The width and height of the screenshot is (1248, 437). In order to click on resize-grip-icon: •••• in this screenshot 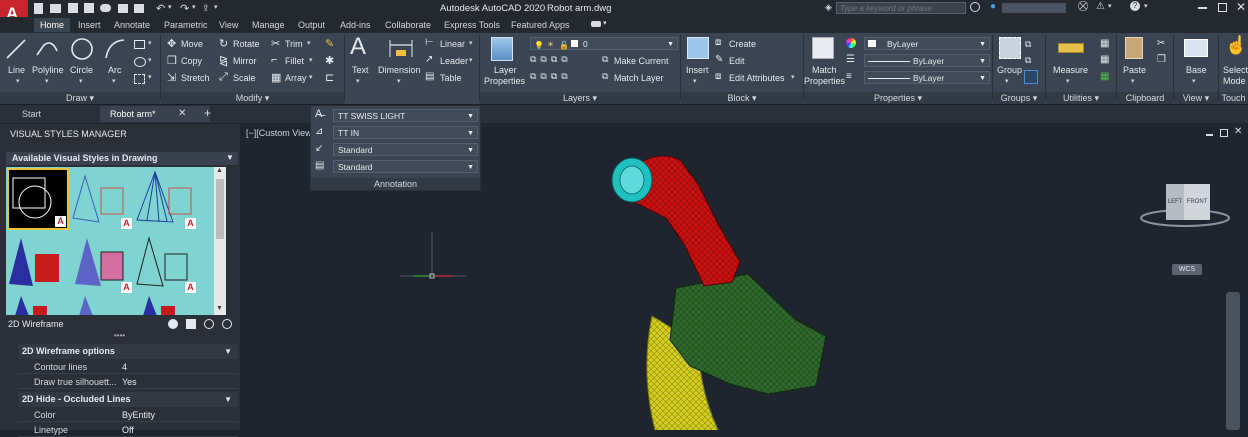, I will do `click(119, 335)`.